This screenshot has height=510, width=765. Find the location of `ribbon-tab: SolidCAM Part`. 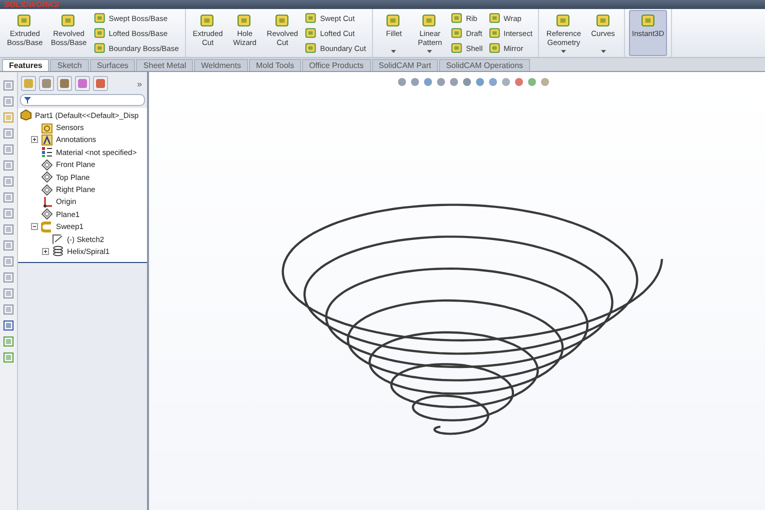

ribbon-tab: SolidCAM Part is located at coordinates (405, 65).